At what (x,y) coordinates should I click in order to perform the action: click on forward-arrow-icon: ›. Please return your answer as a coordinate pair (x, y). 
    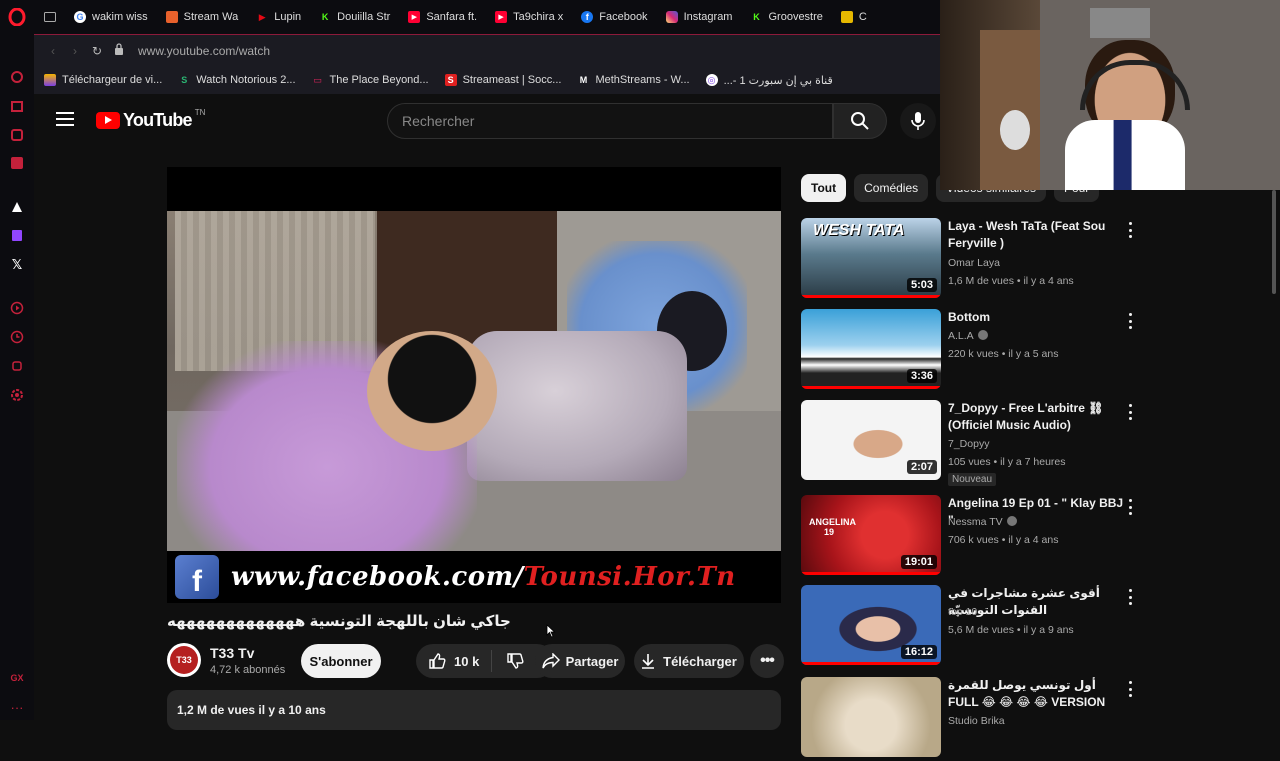
    Looking at the image, I should click on (75, 51).